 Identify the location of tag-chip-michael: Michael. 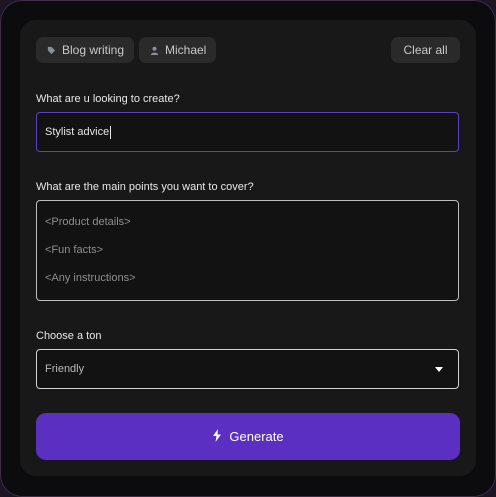
(178, 50).